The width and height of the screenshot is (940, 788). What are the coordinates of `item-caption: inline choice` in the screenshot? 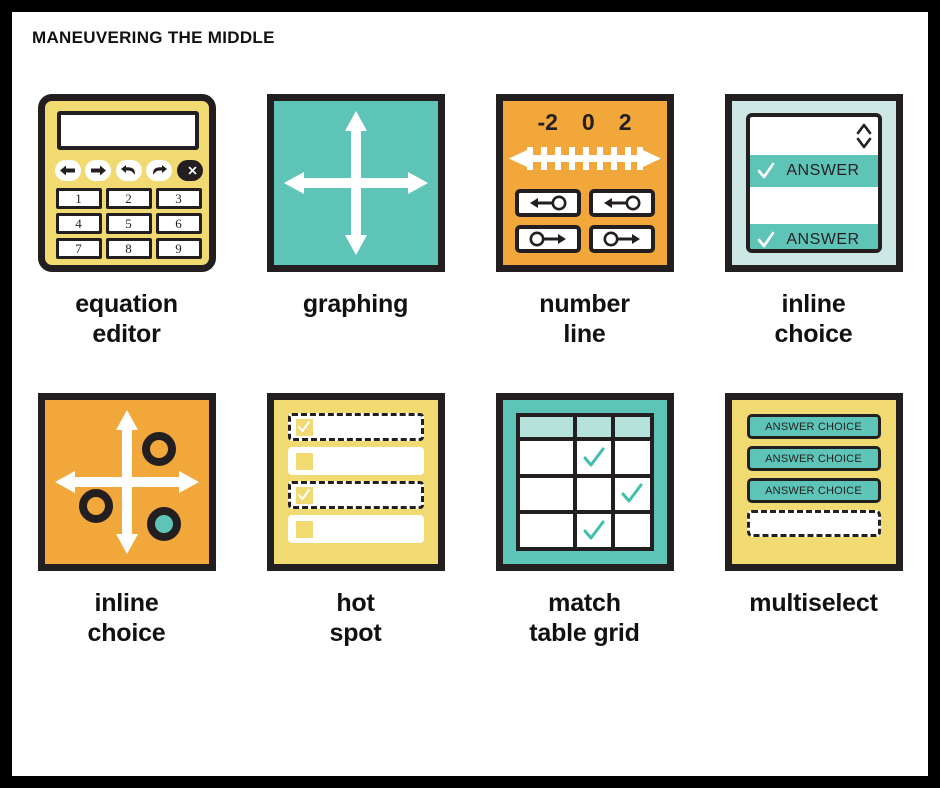 It's located at (814, 319).